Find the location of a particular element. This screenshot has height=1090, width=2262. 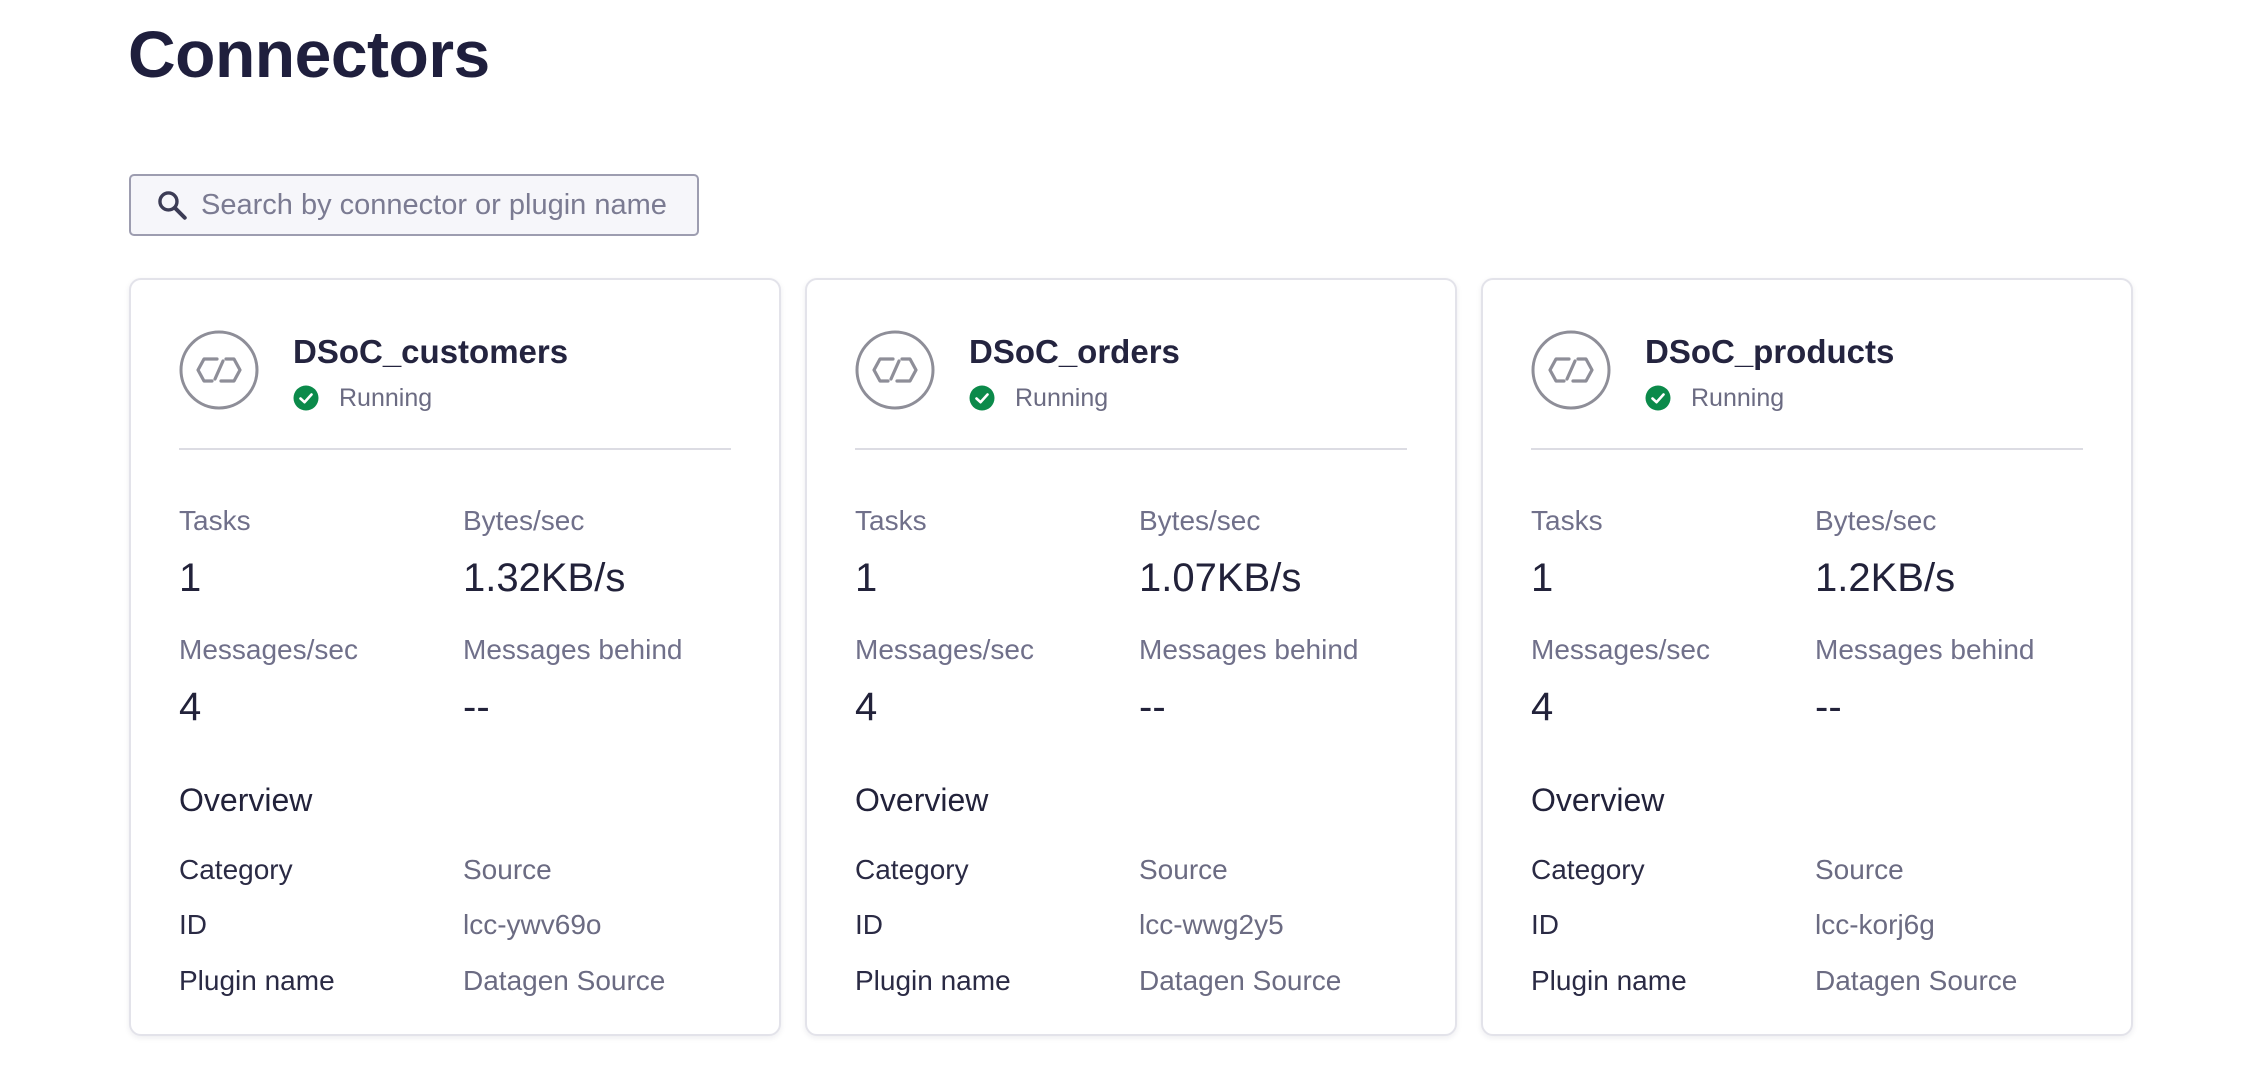

metric-value: 1.07KB/s is located at coordinates (1220, 578).